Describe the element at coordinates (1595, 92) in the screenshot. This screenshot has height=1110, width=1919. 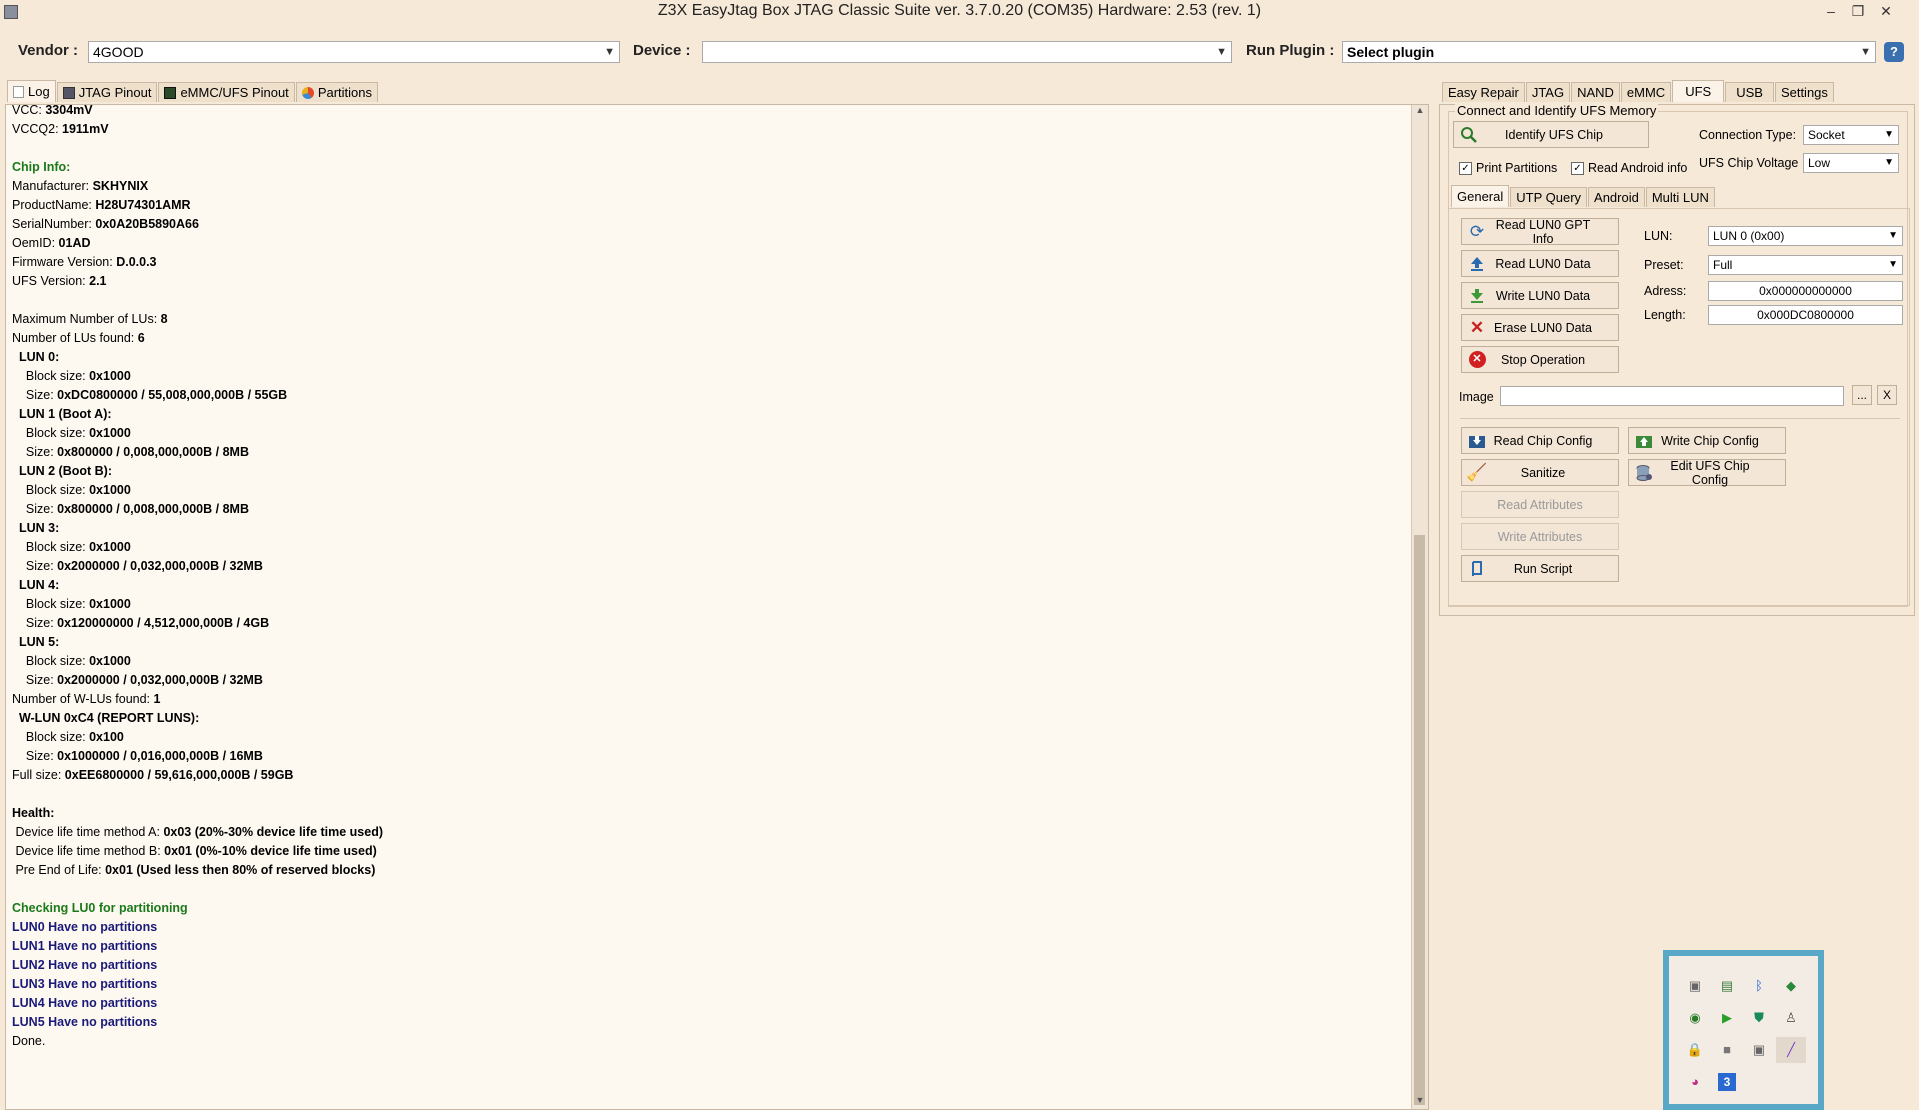
I see `tab-nand: NAND` at that location.